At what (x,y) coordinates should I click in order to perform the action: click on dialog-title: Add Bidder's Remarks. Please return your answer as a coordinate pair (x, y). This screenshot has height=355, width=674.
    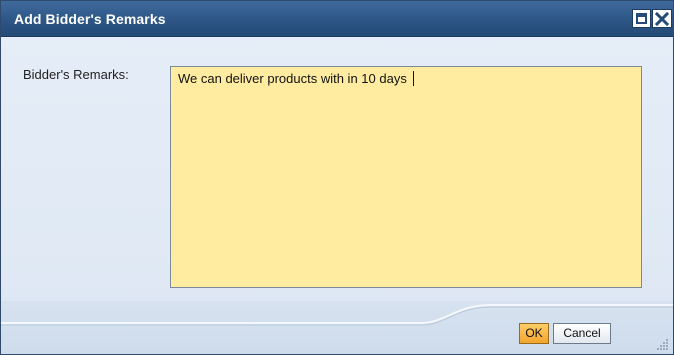
    Looking at the image, I should click on (90, 19).